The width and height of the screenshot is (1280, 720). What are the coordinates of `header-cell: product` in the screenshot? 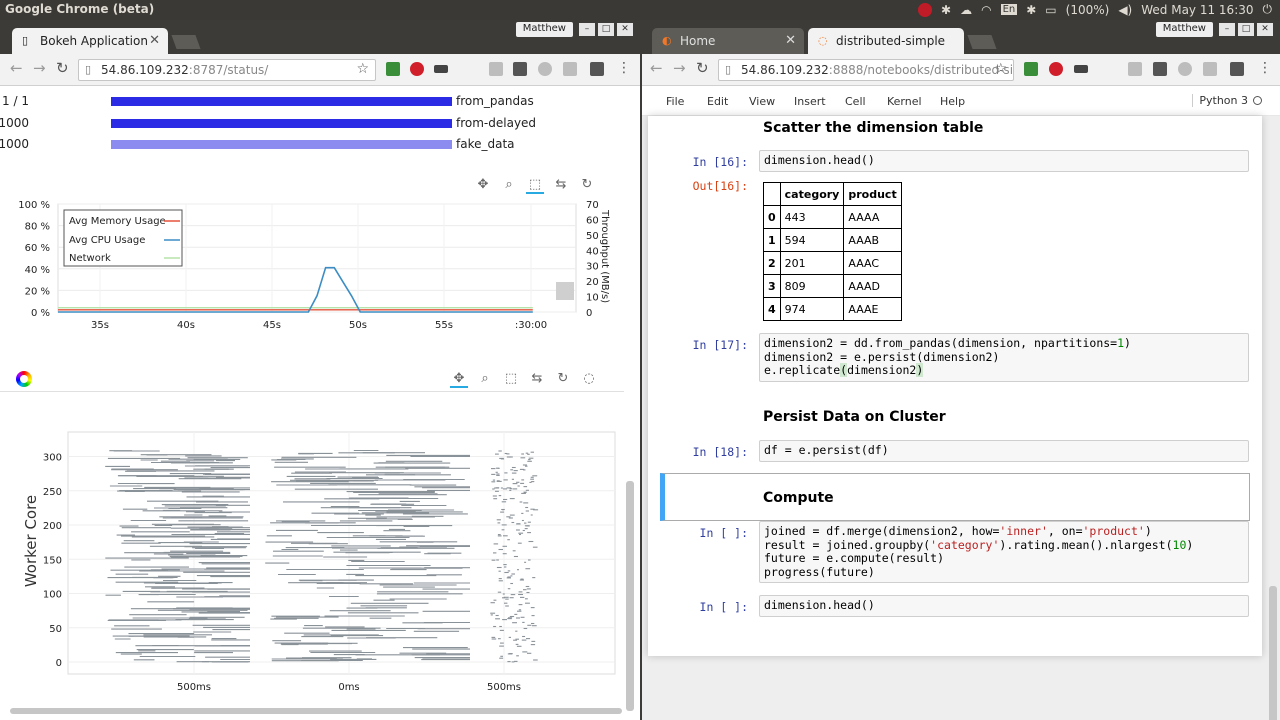 It's located at (872, 194).